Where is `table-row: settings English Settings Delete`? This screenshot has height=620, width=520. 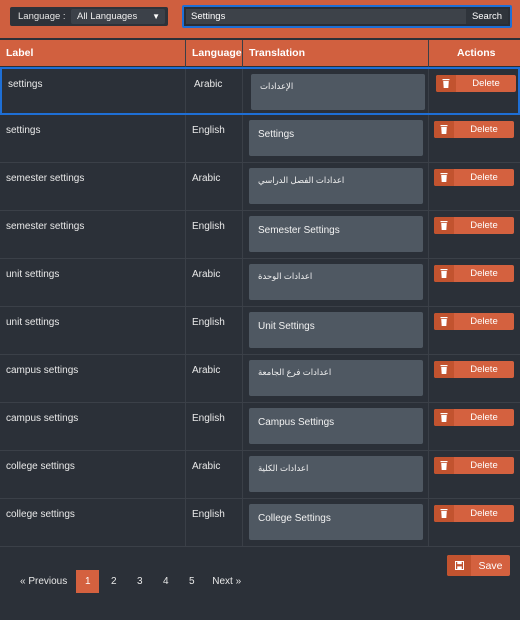 table-row: settings English Settings Delete is located at coordinates (260, 139).